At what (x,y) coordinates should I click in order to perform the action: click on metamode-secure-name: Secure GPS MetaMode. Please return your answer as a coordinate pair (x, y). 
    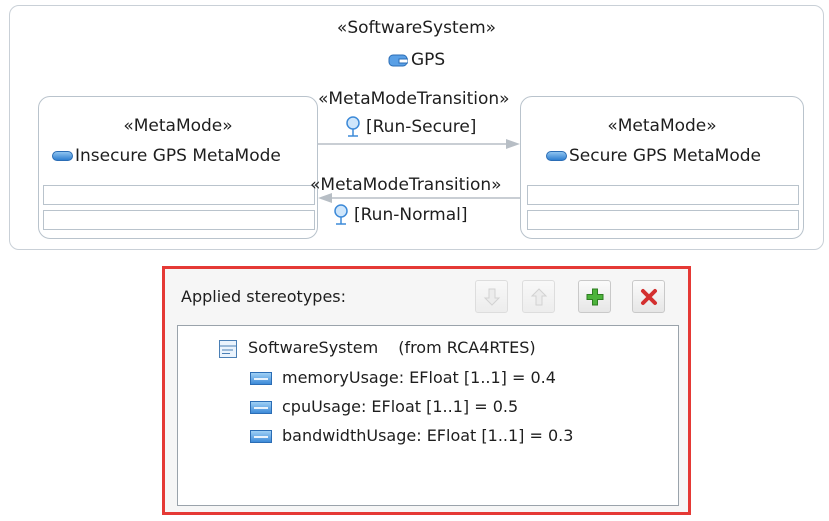
    Looking at the image, I should click on (665, 156).